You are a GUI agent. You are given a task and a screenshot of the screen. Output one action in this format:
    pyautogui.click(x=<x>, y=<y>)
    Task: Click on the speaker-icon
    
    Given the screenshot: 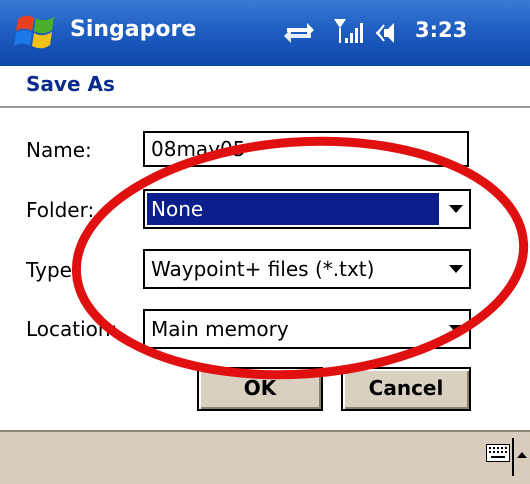 What is the action you would take?
    pyautogui.click(x=393, y=33)
    